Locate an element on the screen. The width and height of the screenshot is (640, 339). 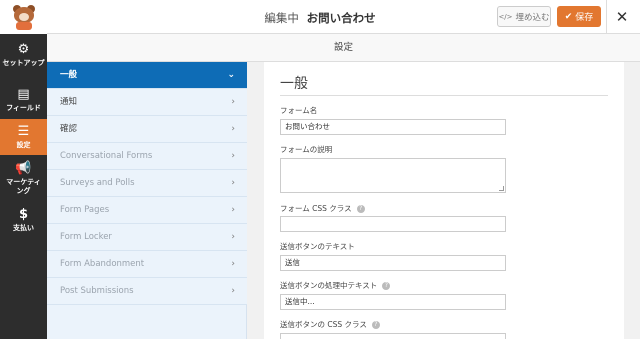
fields-icon: ▤ is located at coordinates (23, 94).